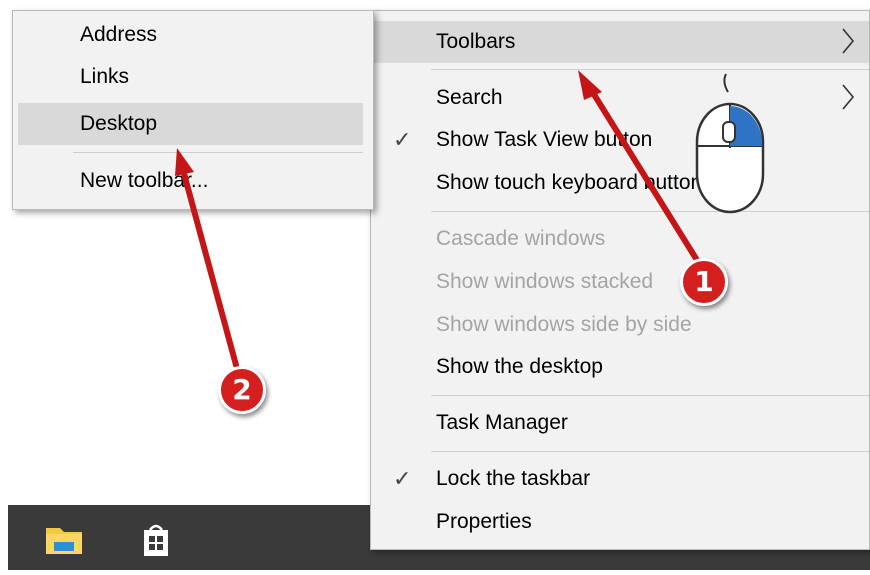  What do you see at coordinates (564, 324) in the screenshot?
I see `menu-item-label: Show windows side by side` at bounding box center [564, 324].